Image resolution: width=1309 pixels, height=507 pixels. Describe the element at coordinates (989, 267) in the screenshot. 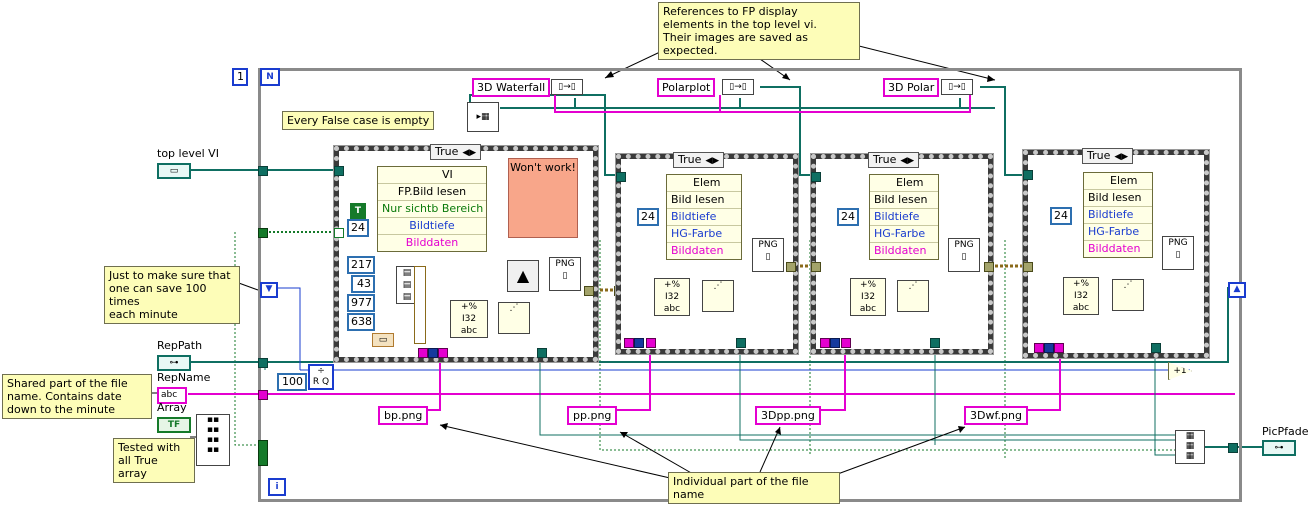

I see `case4-tunnel-img-out` at that location.